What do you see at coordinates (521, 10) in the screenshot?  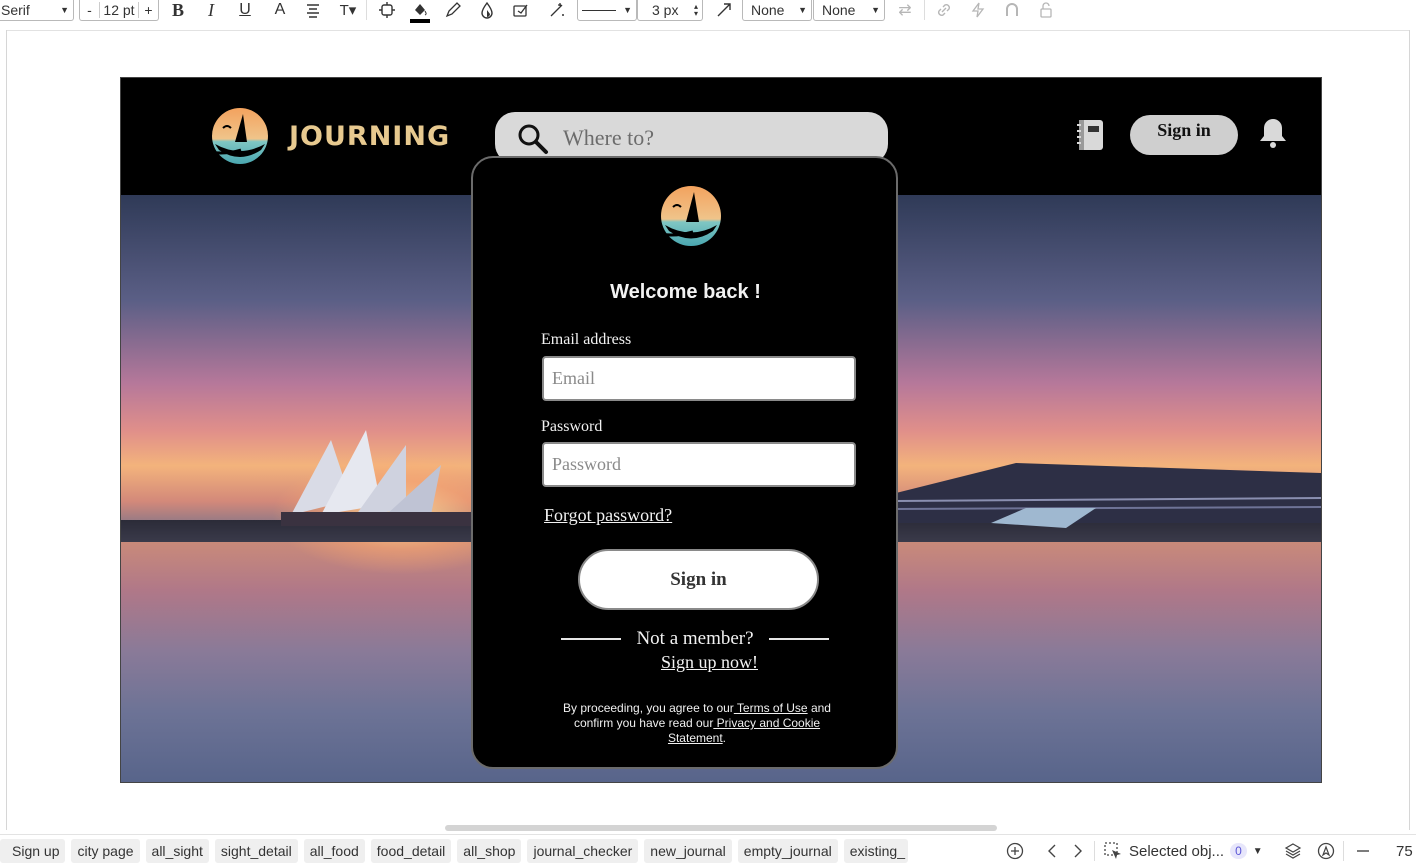 I see `style-icon` at bounding box center [521, 10].